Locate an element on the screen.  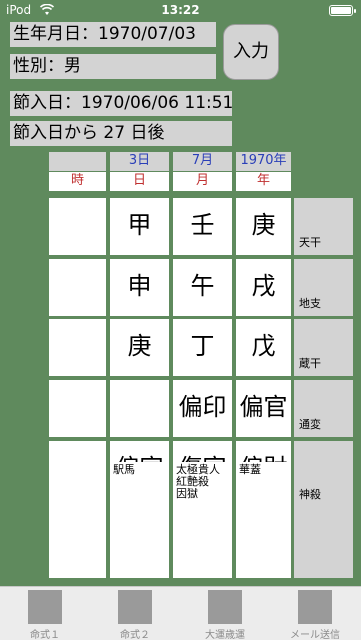
row-label-text: 通変 is located at coordinates (310, 424).